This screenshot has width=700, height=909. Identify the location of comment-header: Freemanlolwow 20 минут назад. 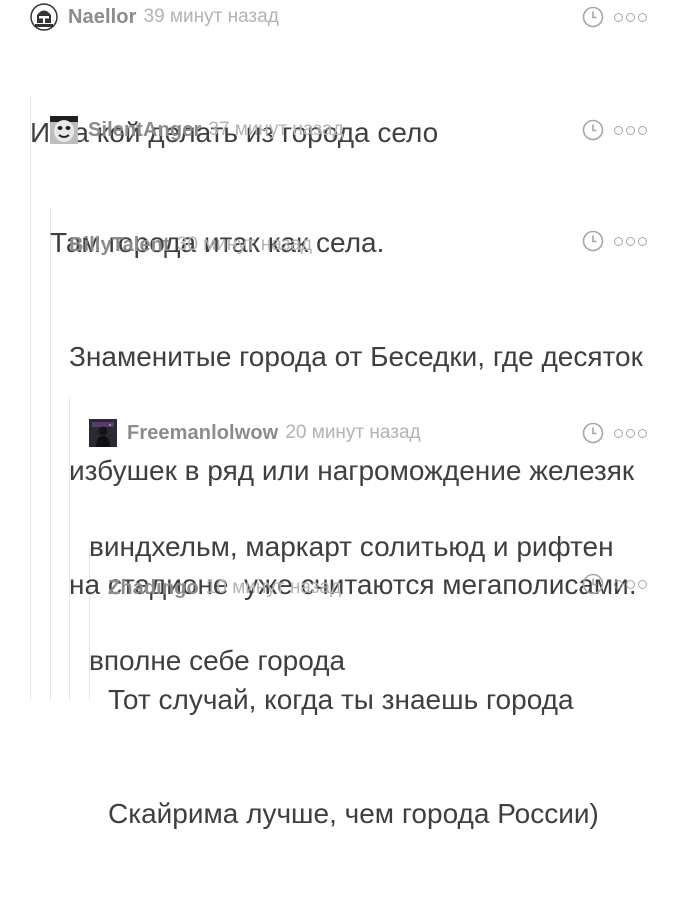
(255, 433).